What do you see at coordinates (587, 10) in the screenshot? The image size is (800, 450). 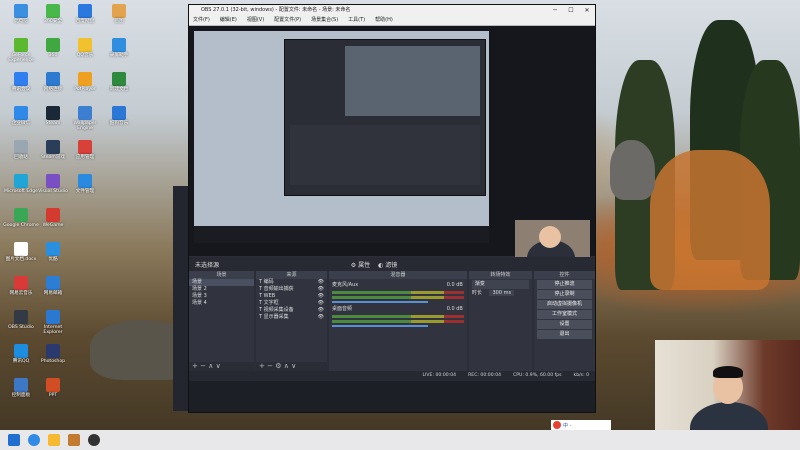 I see `close-icon: ✕` at bounding box center [587, 10].